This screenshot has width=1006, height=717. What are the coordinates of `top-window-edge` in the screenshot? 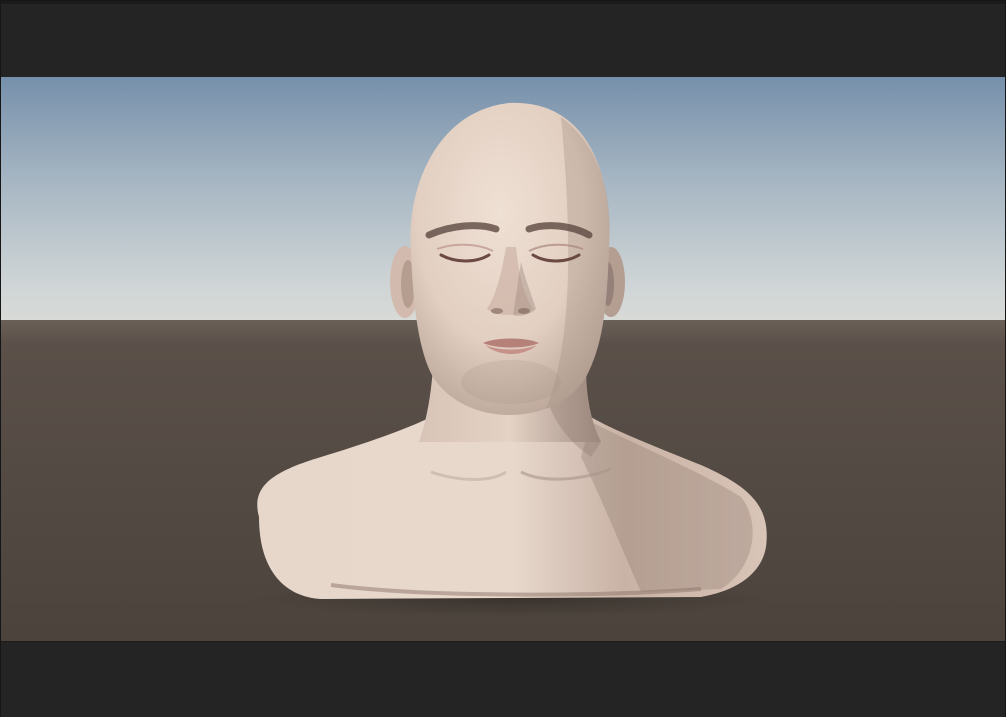 It's located at (503, 2).